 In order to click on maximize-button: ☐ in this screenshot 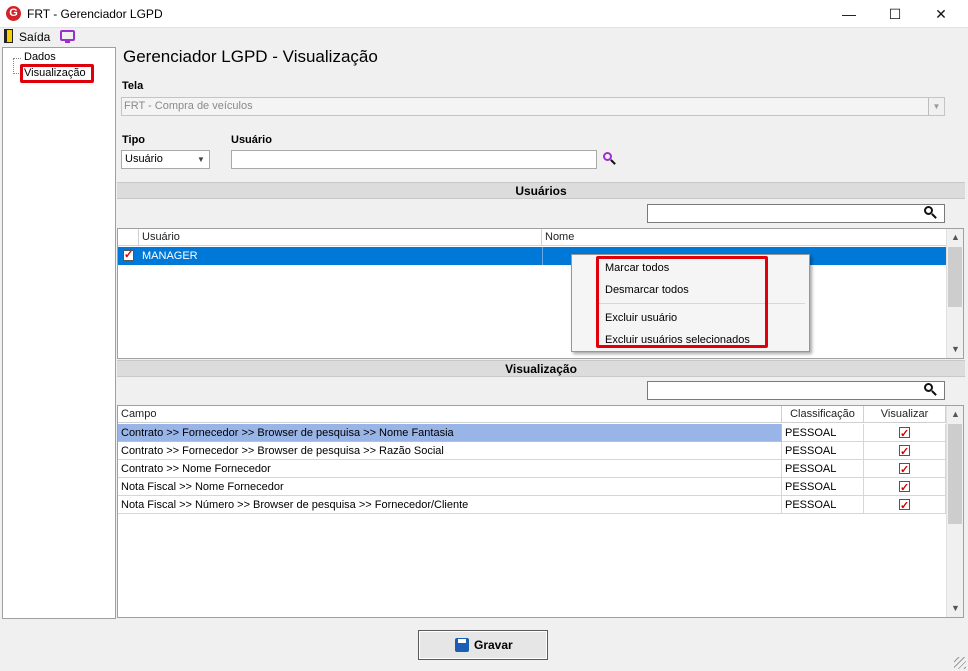, I will do `click(895, 14)`.